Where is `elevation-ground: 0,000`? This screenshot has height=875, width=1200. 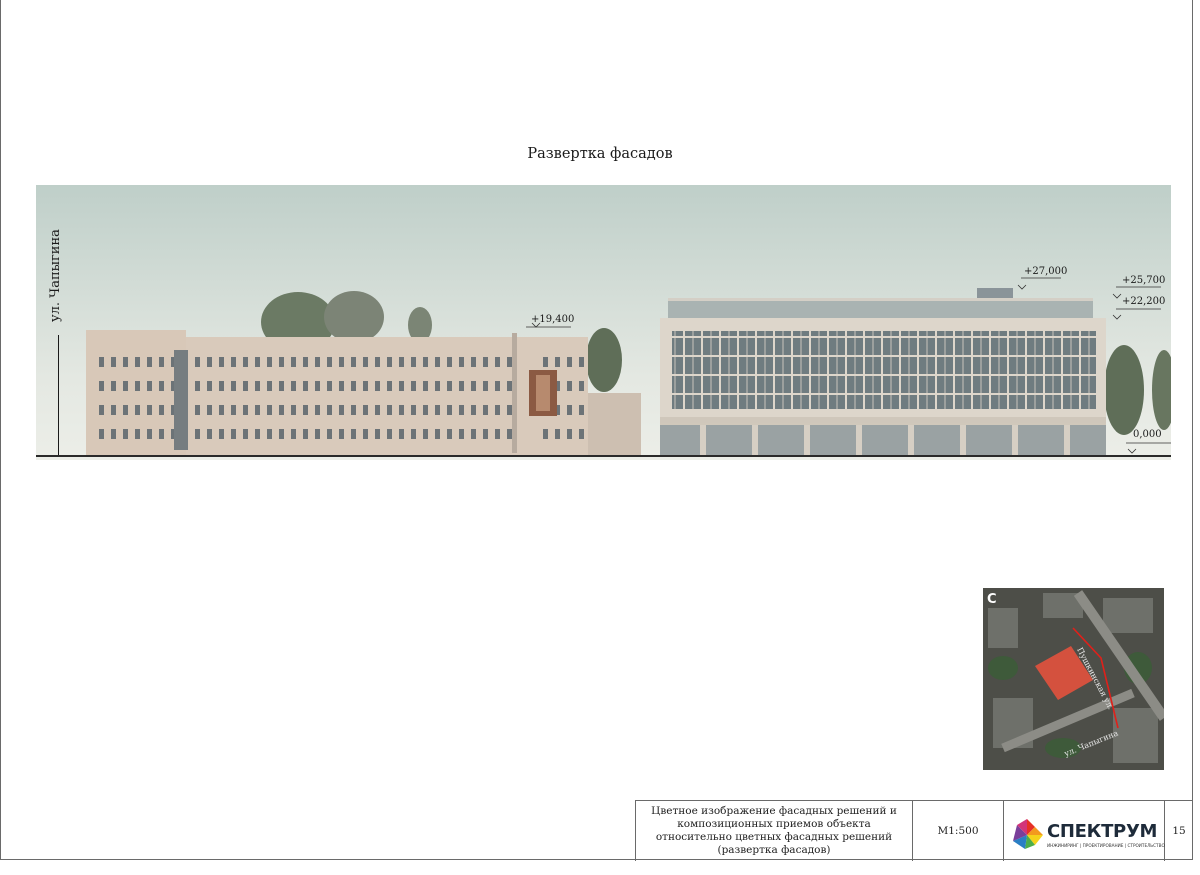
elevation-ground: 0,000 is located at coordinates (1147, 434).